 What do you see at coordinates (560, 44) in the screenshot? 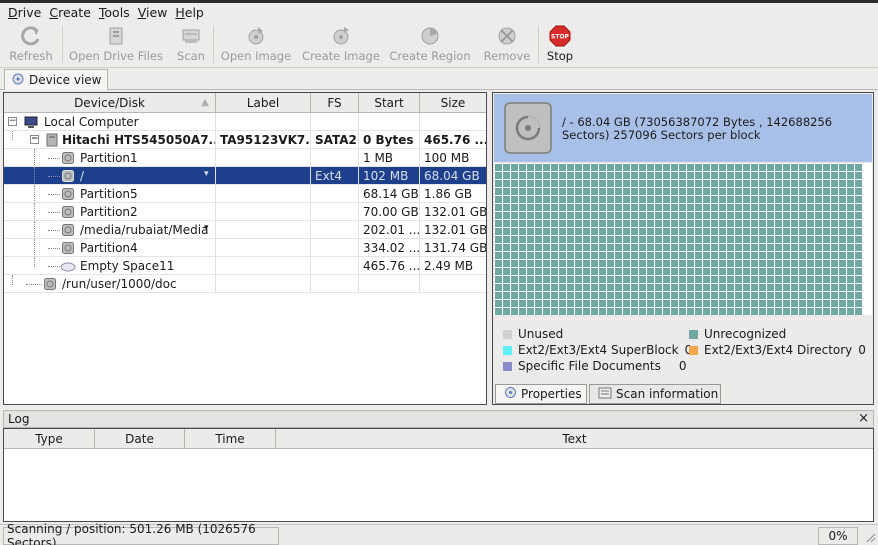
I see `stop-button: STOP Stop` at bounding box center [560, 44].